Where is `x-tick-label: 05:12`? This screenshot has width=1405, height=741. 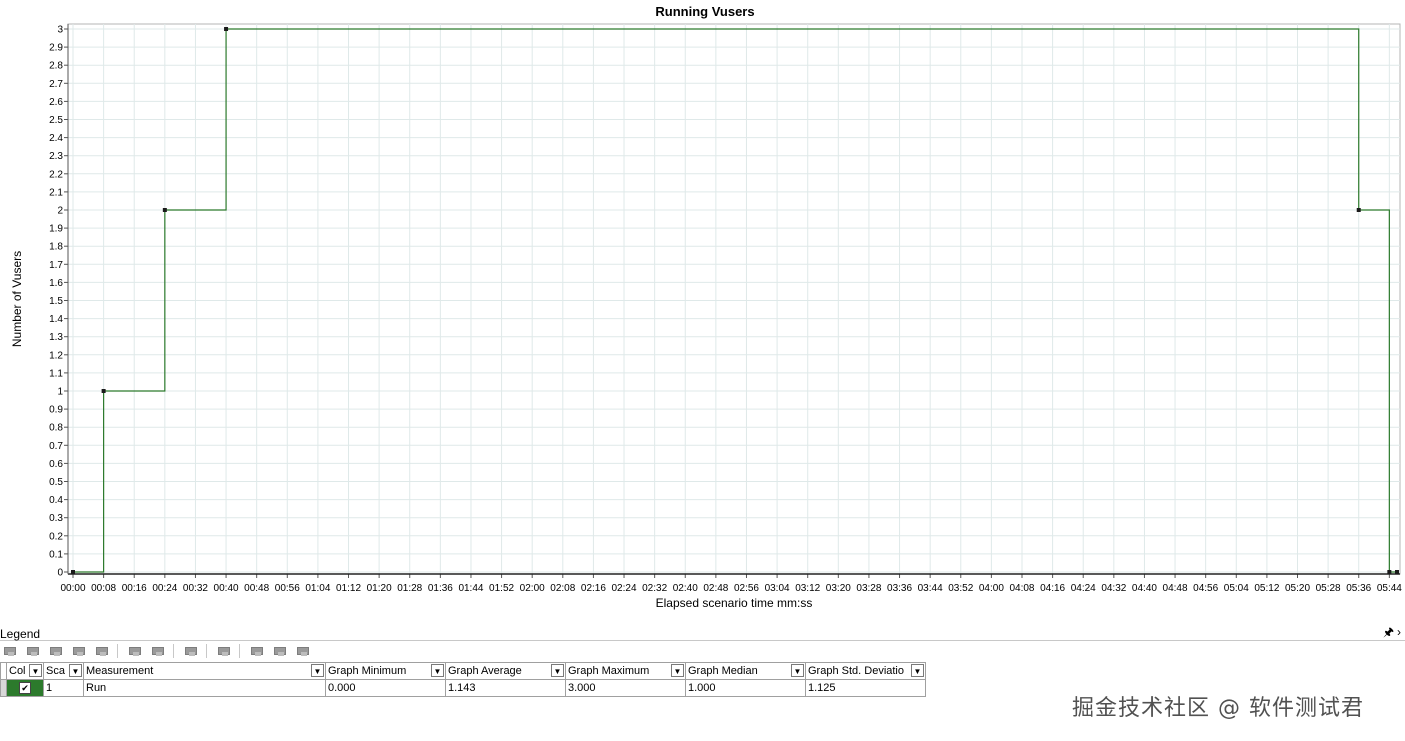
x-tick-label: 05:12 is located at coordinates (1266, 588).